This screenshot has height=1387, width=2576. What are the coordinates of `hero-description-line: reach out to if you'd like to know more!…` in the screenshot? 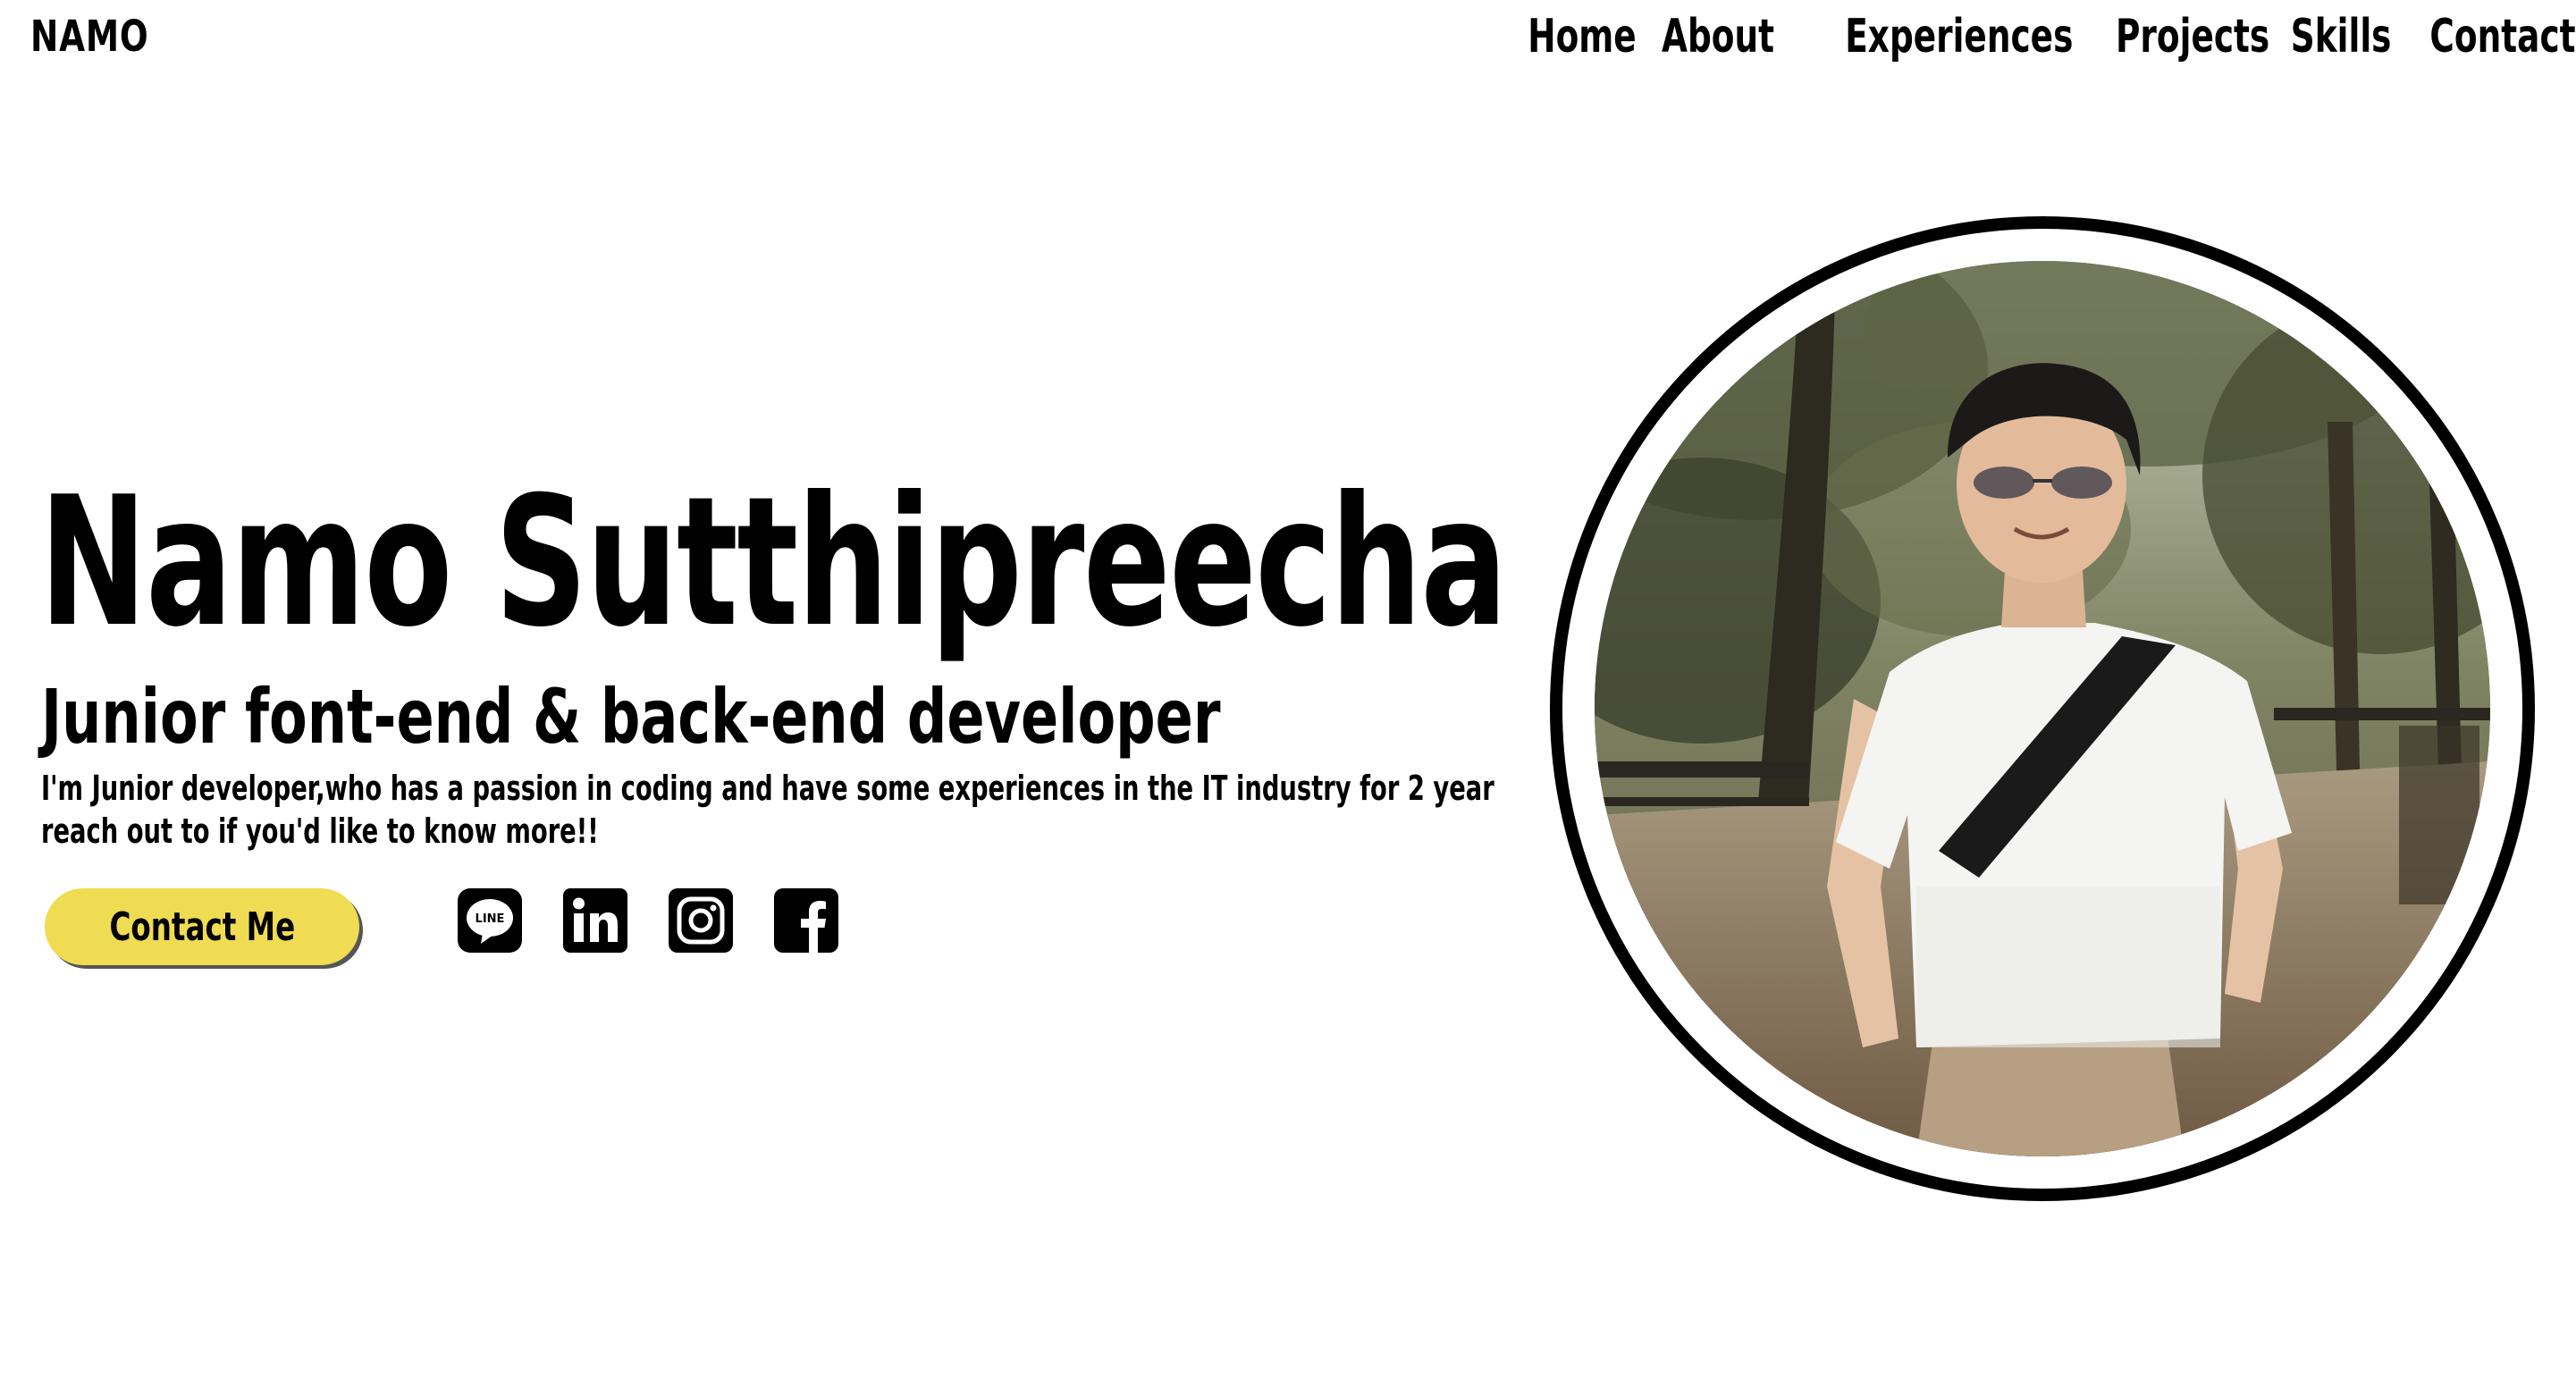 It's located at (320, 831).